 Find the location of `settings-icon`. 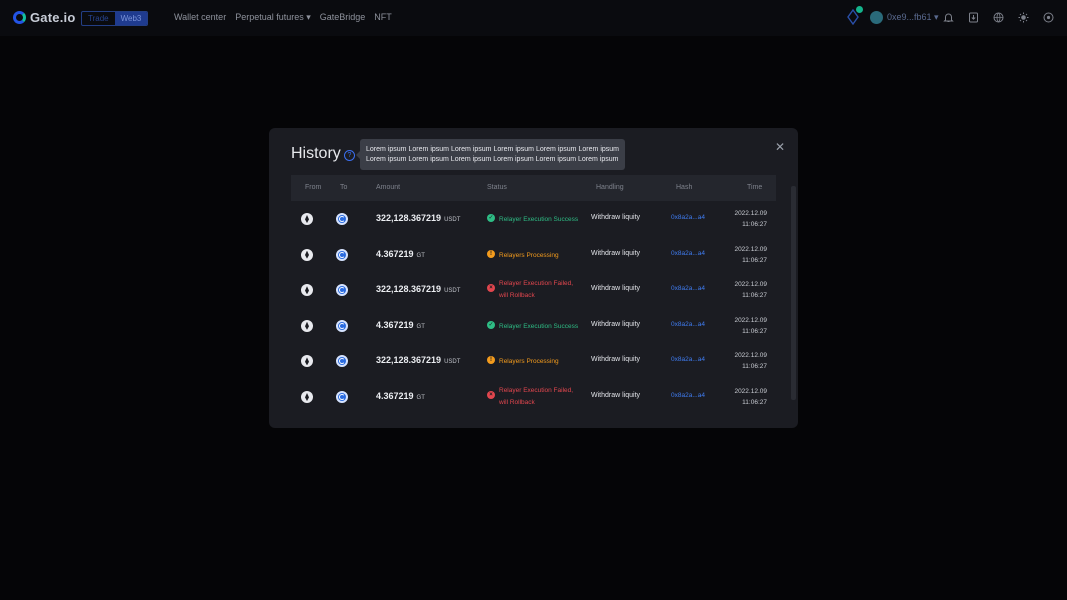

settings-icon is located at coordinates (1048, 17).